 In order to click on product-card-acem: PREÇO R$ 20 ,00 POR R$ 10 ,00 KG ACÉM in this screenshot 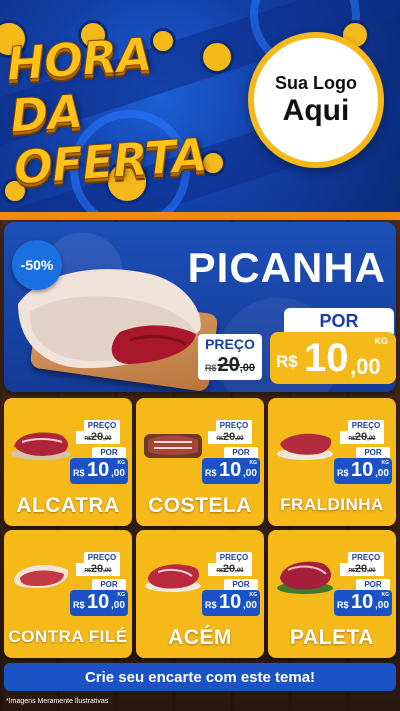, I will do `click(200, 594)`.